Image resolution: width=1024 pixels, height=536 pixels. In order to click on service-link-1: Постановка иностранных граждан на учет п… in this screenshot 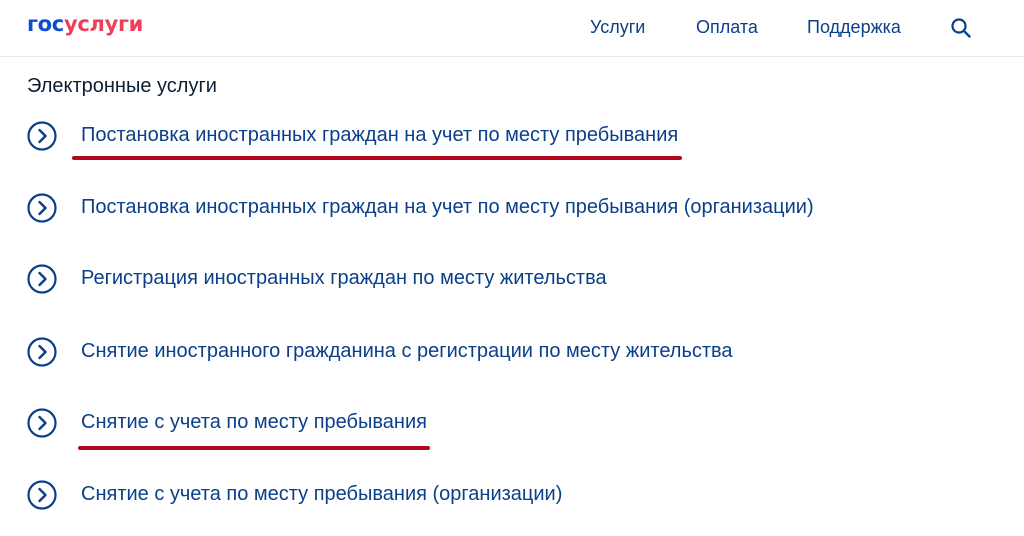, I will do `click(502, 137)`.